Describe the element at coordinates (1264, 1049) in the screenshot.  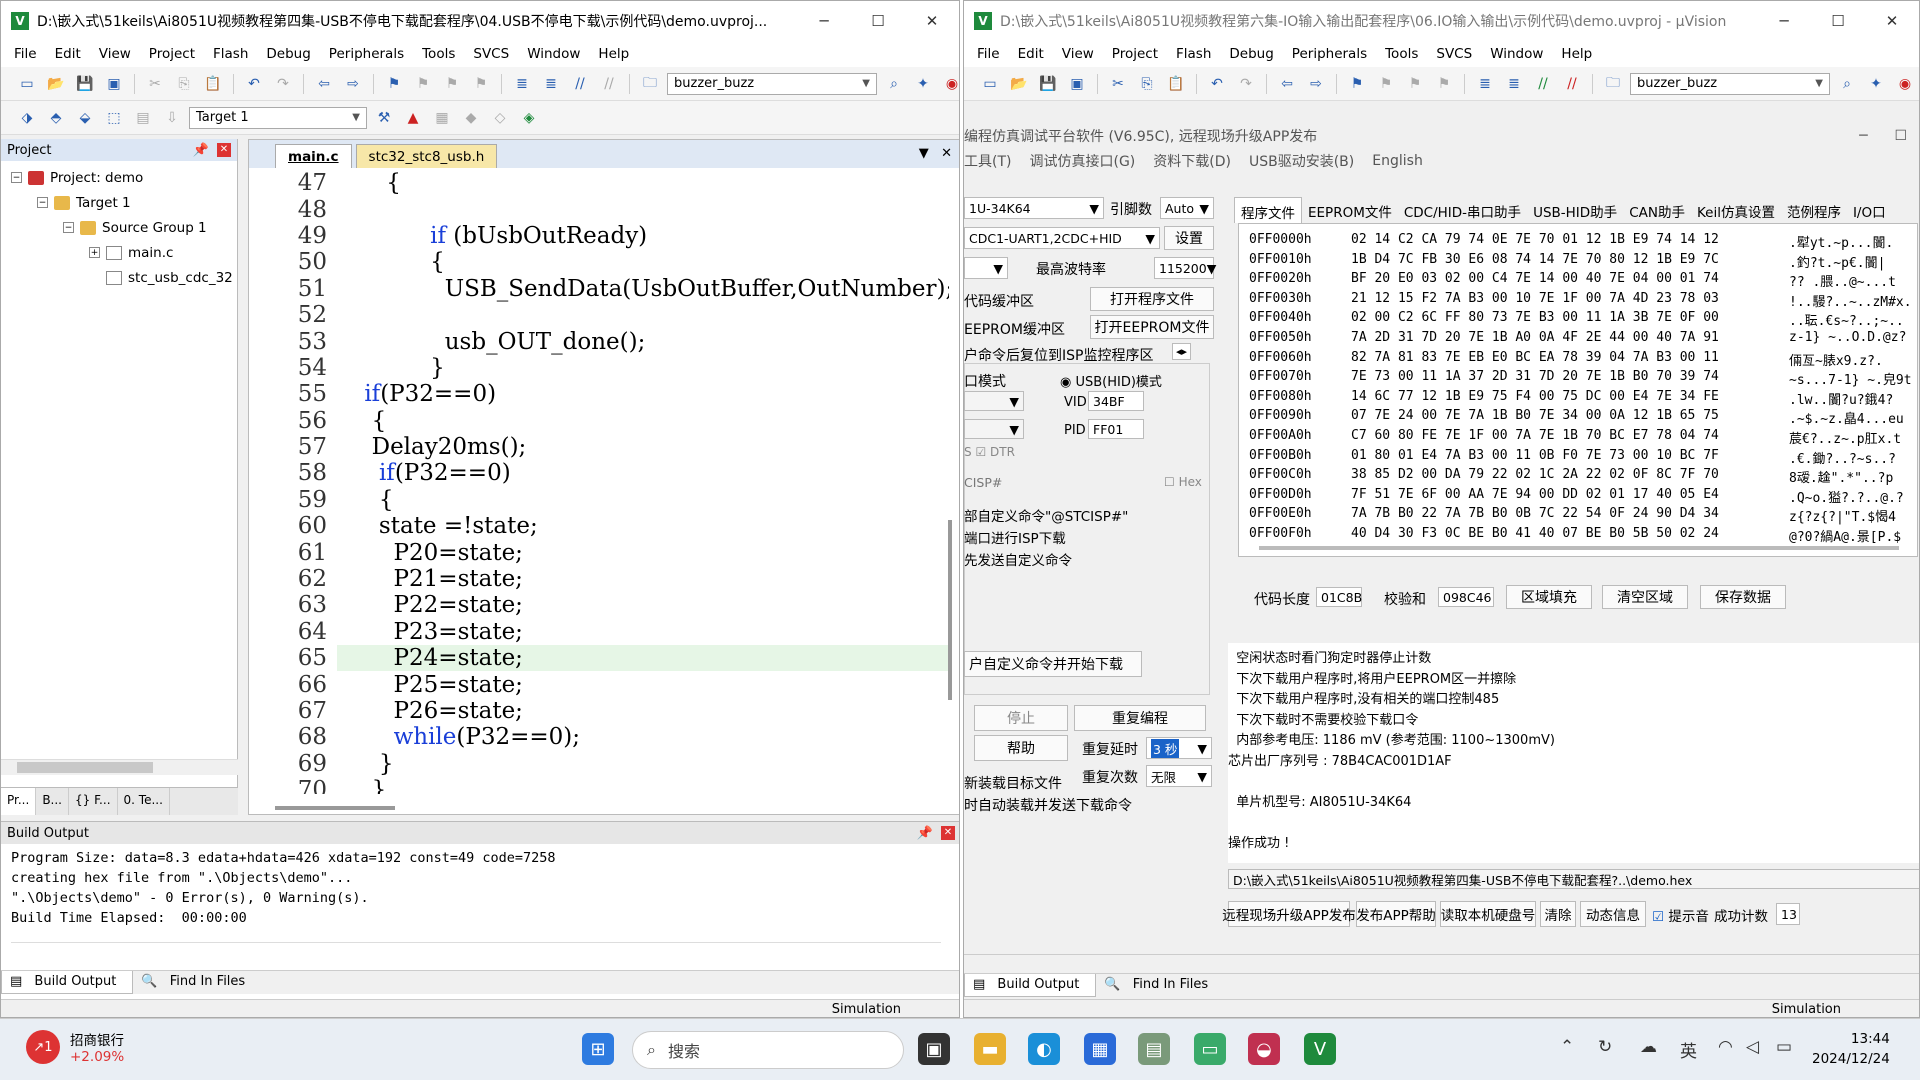
I see `media-icon: ◒` at that location.